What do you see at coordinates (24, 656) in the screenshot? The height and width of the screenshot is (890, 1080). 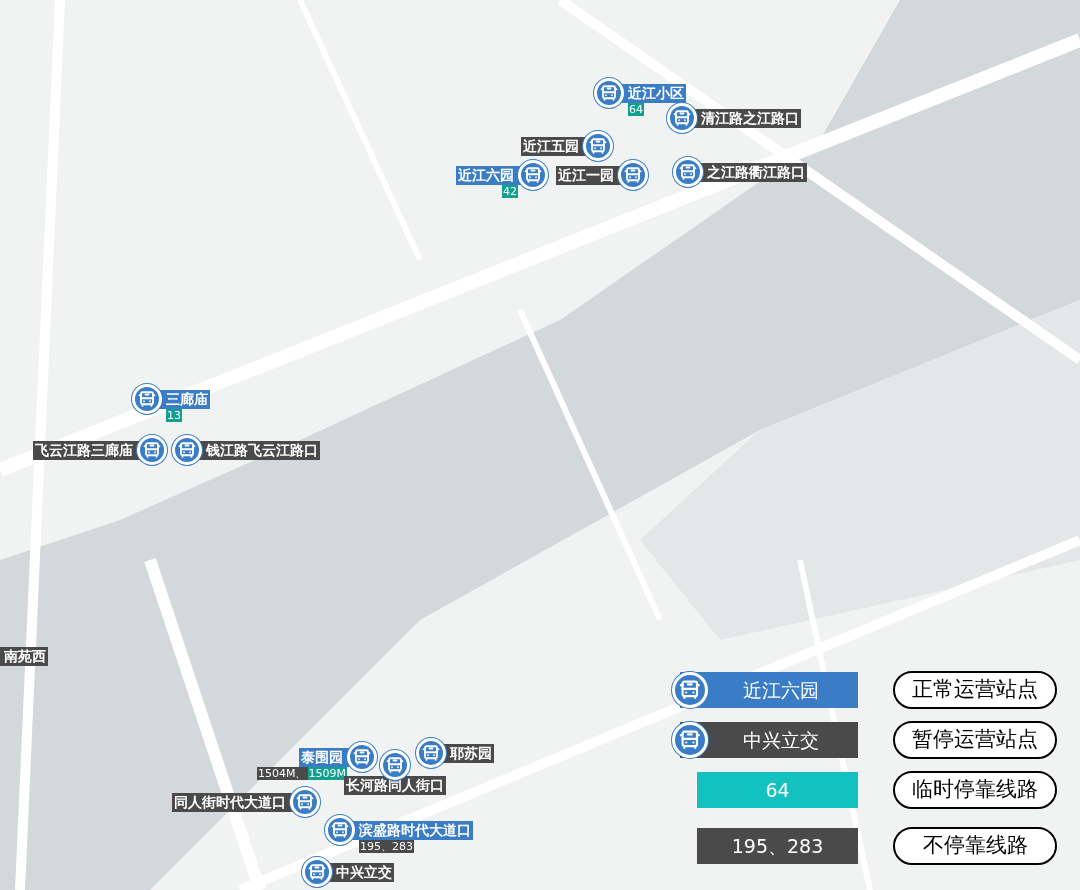 I see `stop-label: 南苑西` at bounding box center [24, 656].